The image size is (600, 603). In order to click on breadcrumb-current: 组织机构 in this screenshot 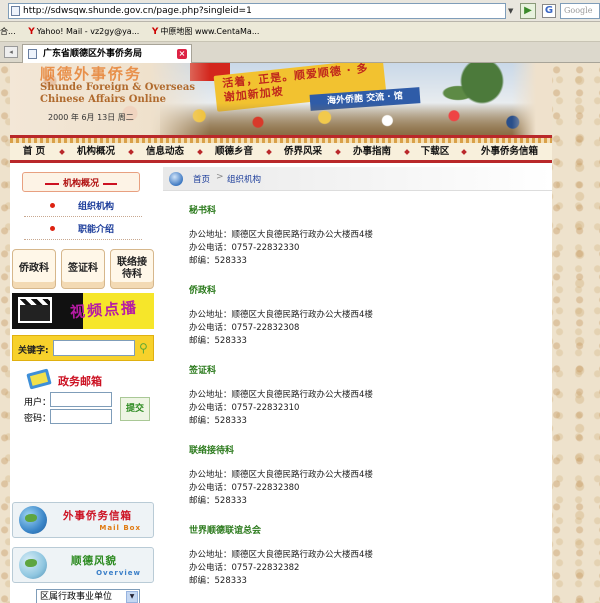, I will do `click(244, 179)`.